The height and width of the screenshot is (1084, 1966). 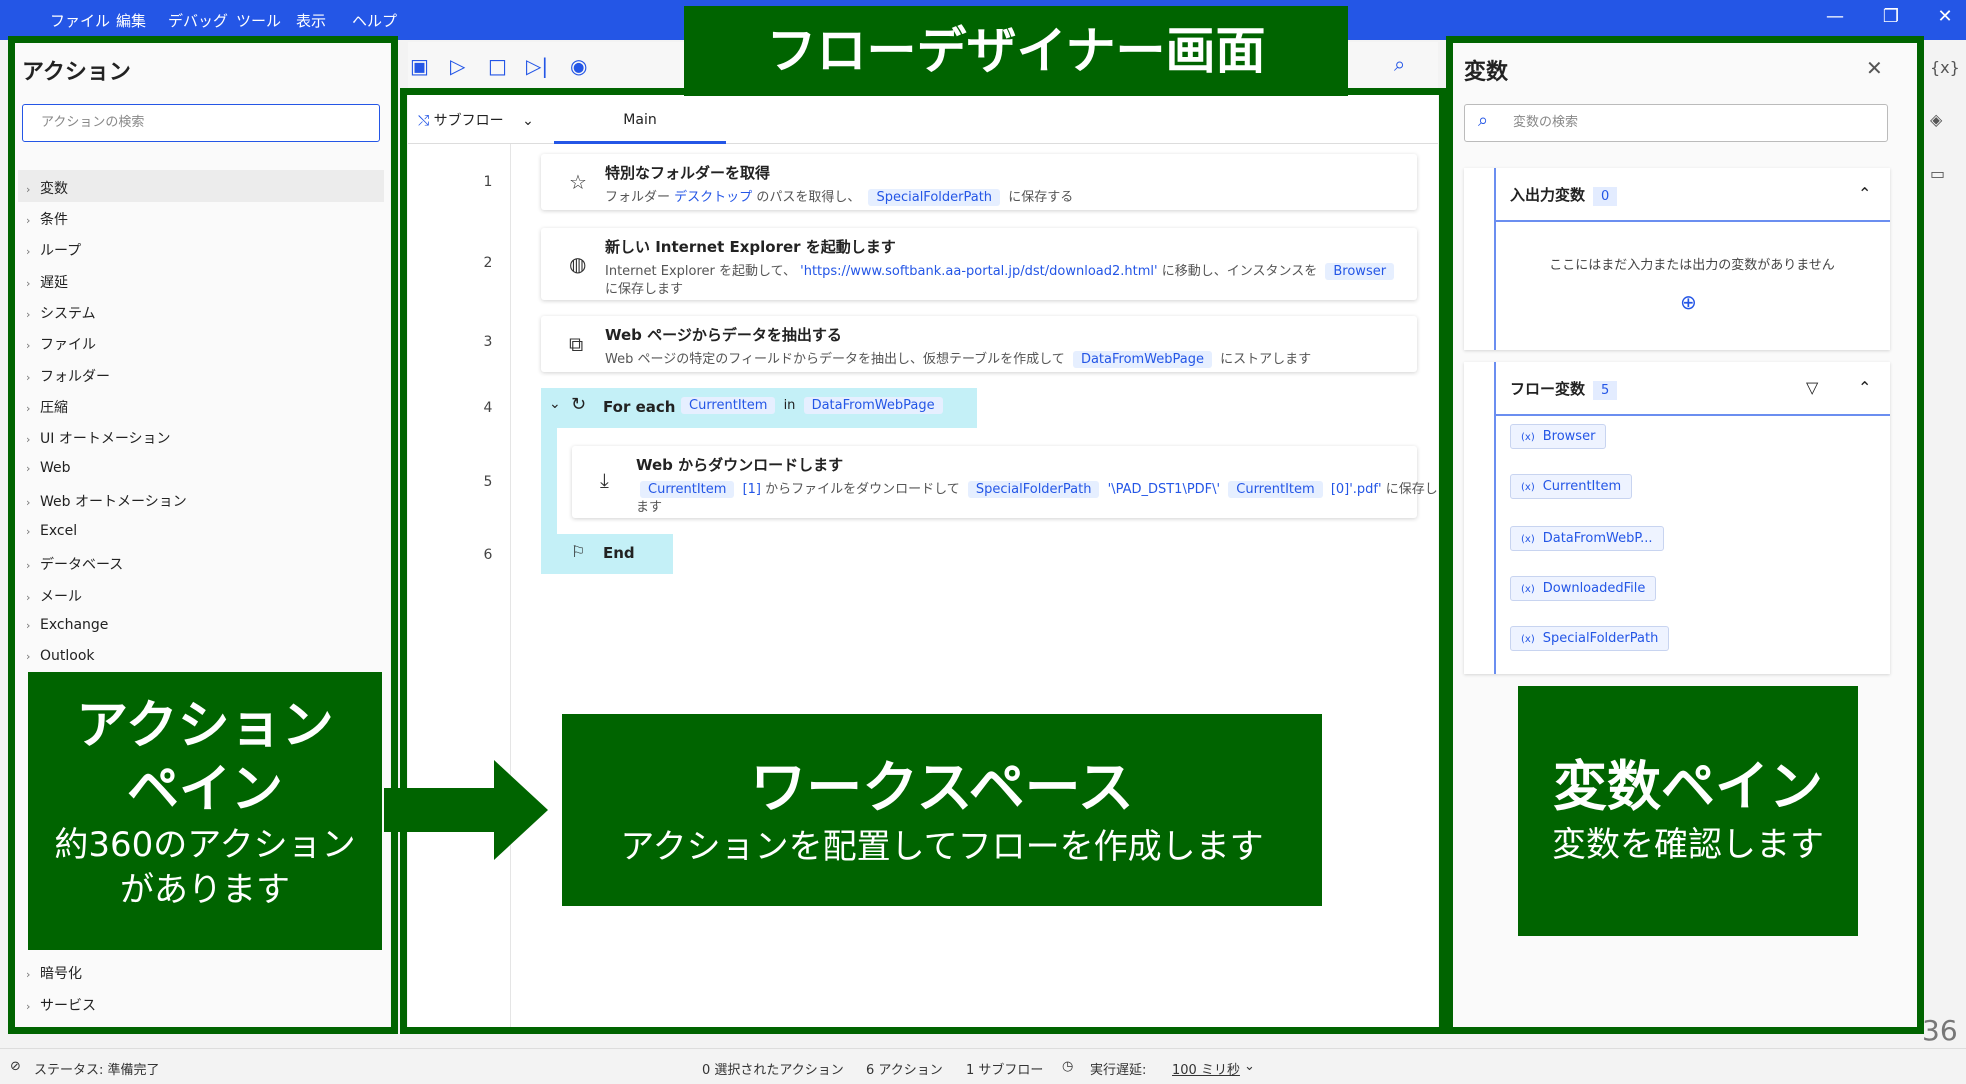 What do you see at coordinates (942, 810) in the screenshot?
I see `overlay-workspace: ワークスペース アクションを配置してフローを作成します` at bounding box center [942, 810].